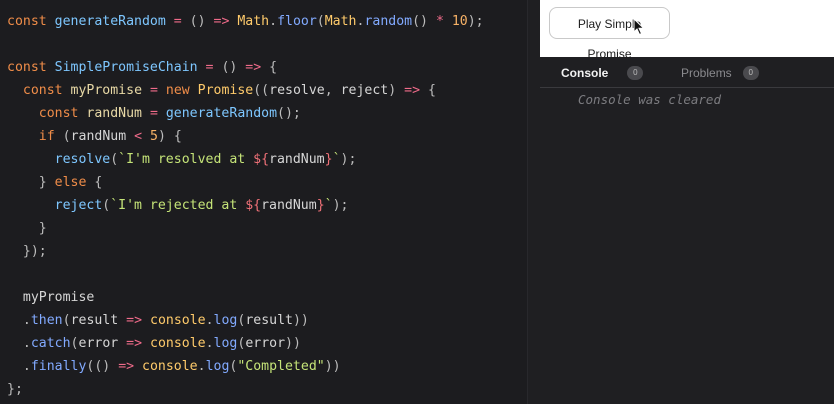  What do you see at coordinates (142, 67) in the screenshot?
I see `code-line-3: const SimplePromiseChain = () => {` at bounding box center [142, 67].